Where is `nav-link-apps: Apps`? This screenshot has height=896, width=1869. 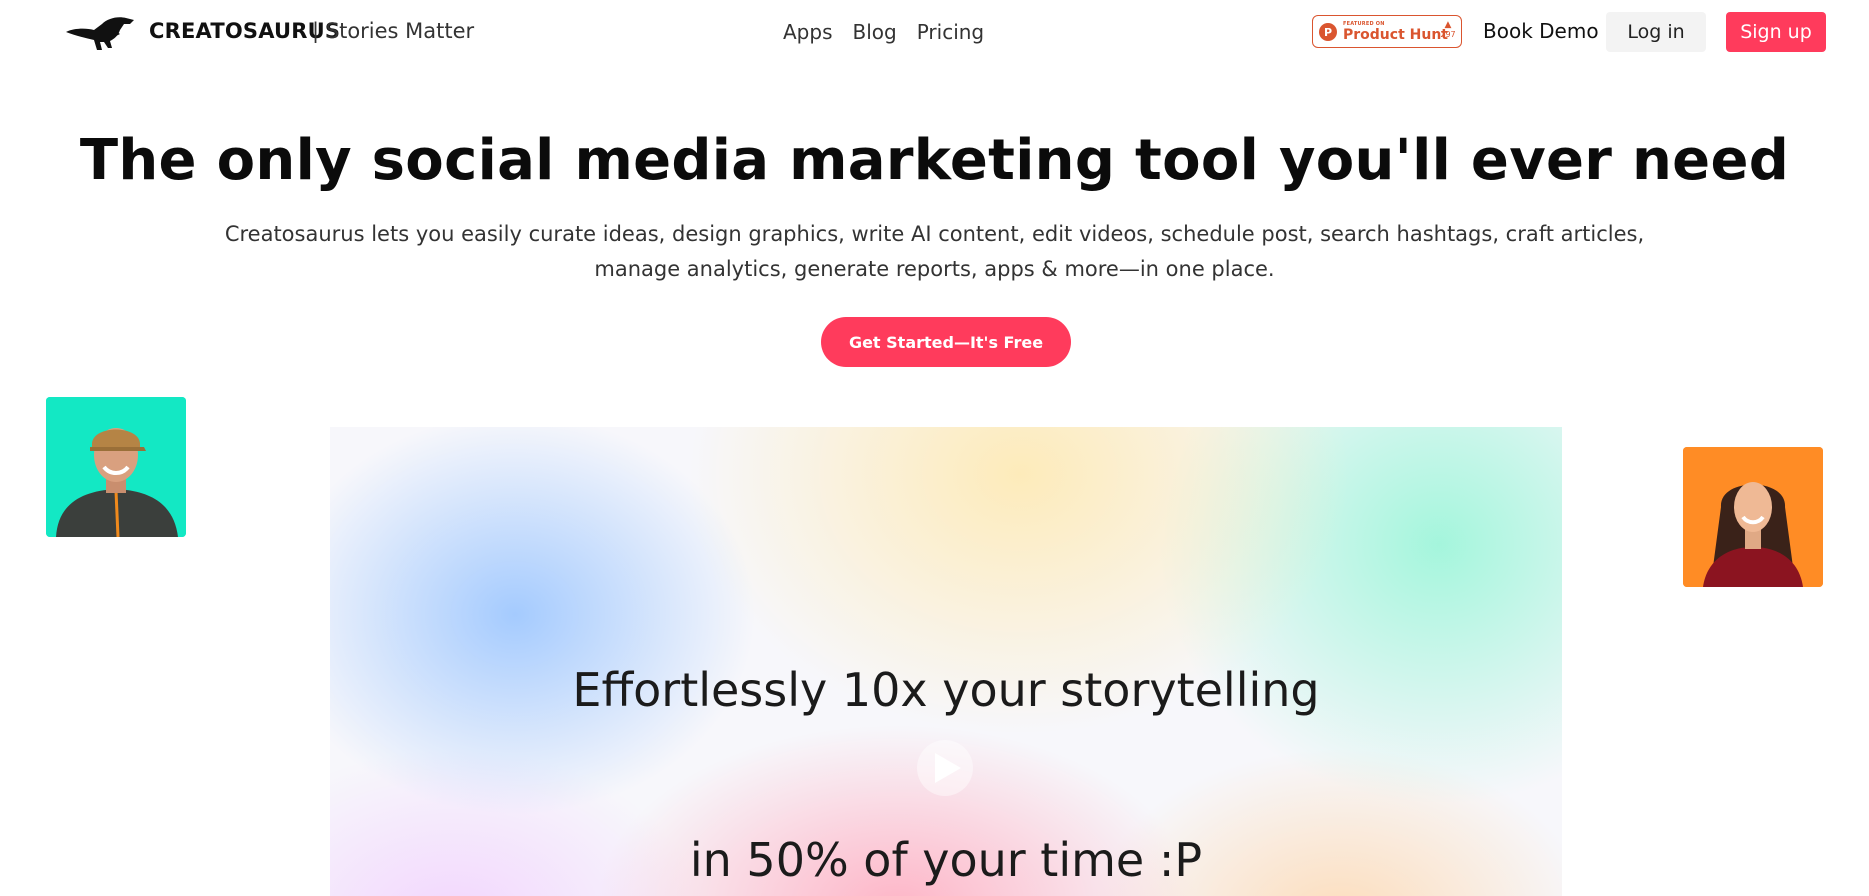 nav-link-apps: Apps is located at coordinates (808, 32).